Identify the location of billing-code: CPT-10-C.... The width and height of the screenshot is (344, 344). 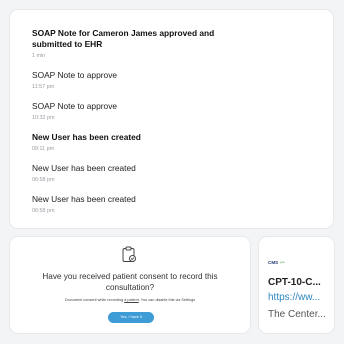
(294, 282).